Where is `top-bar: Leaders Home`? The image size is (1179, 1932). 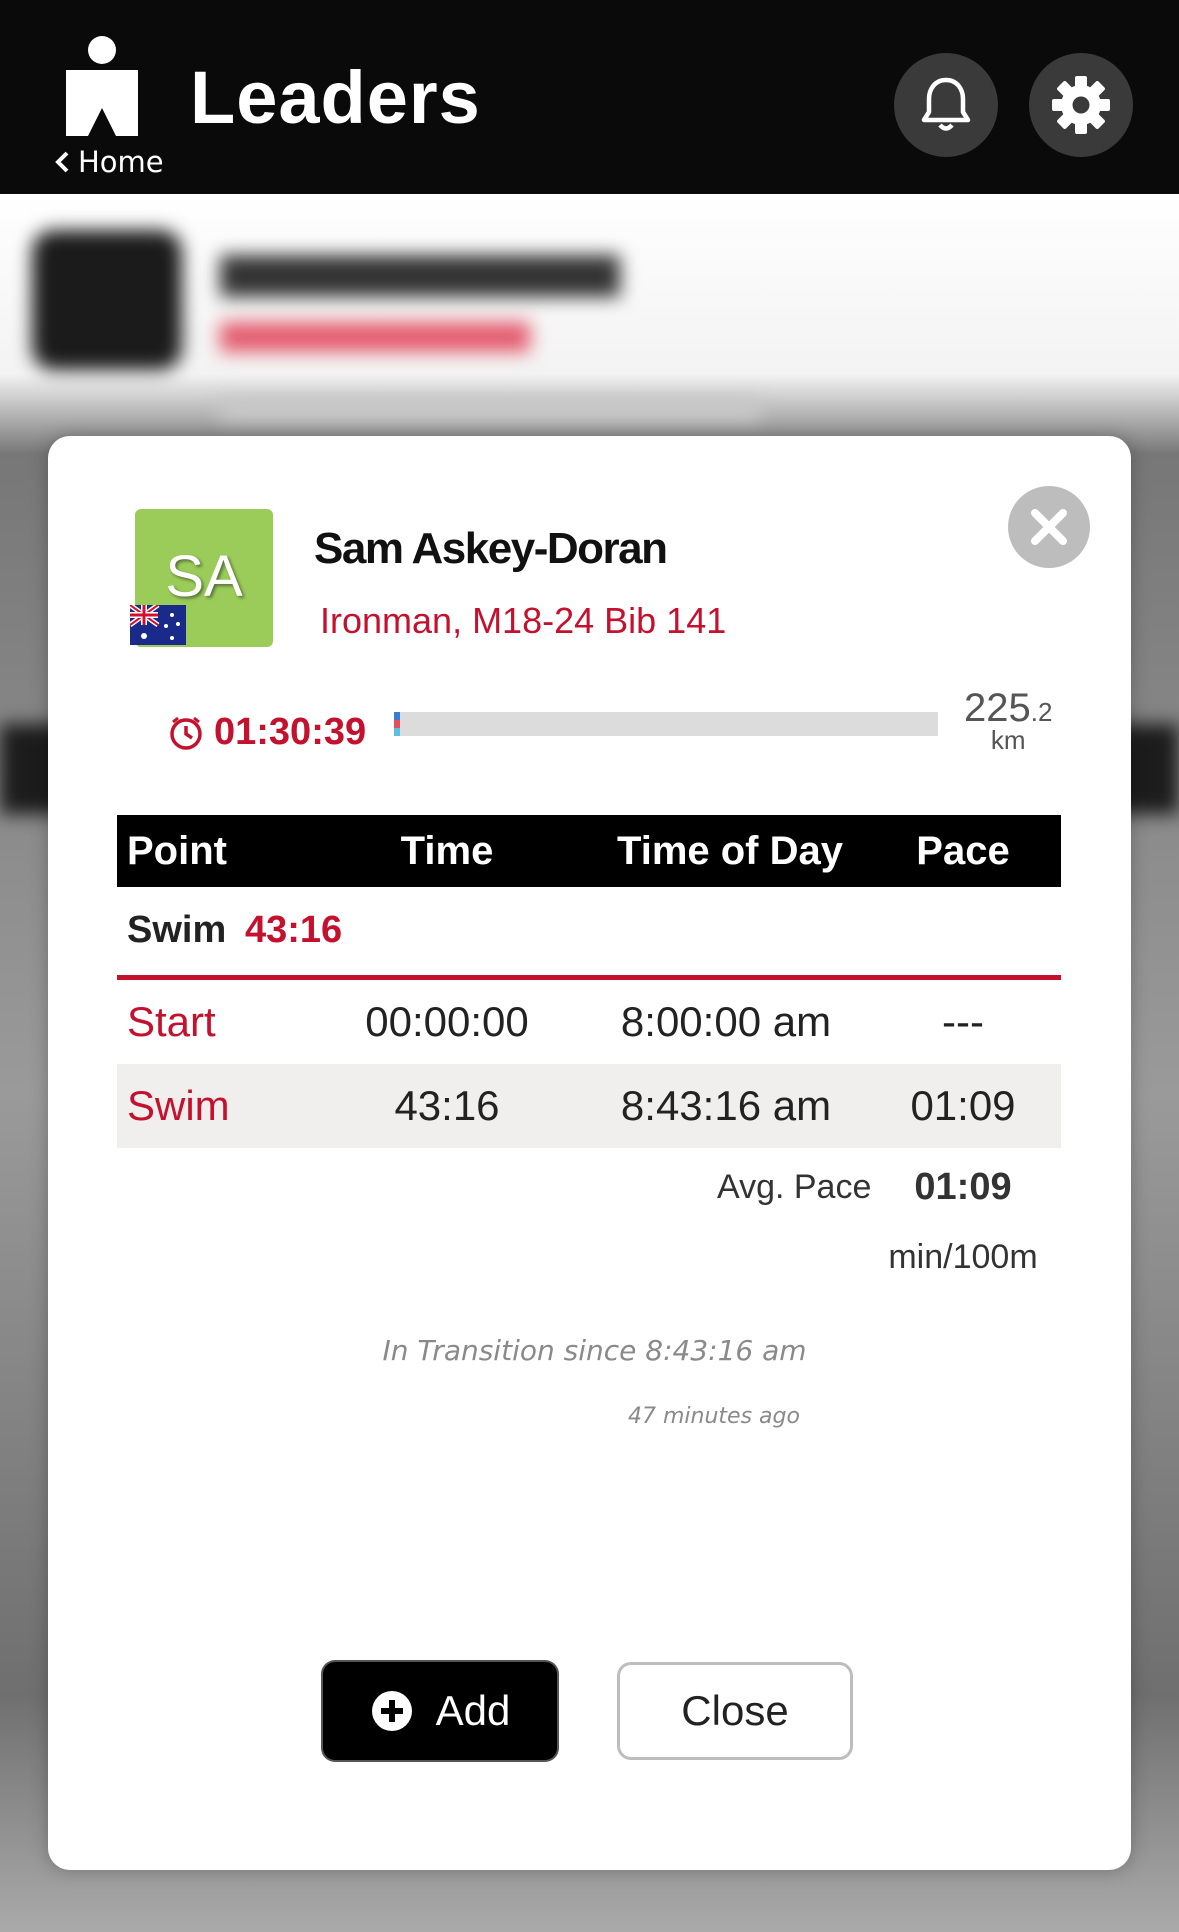
top-bar: Leaders Home is located at coordinates (589, 97).